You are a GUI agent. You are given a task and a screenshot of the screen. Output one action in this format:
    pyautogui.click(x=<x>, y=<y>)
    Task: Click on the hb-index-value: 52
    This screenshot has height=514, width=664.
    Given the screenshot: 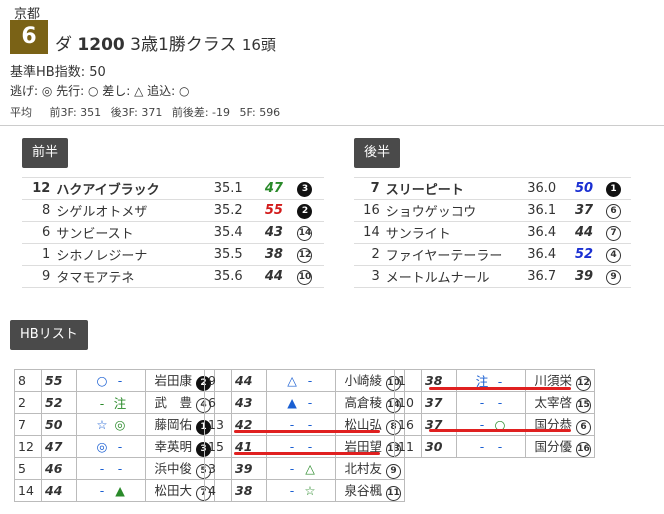 What is the action you would take?
    pyautogui.click(x=59, y=402)
    